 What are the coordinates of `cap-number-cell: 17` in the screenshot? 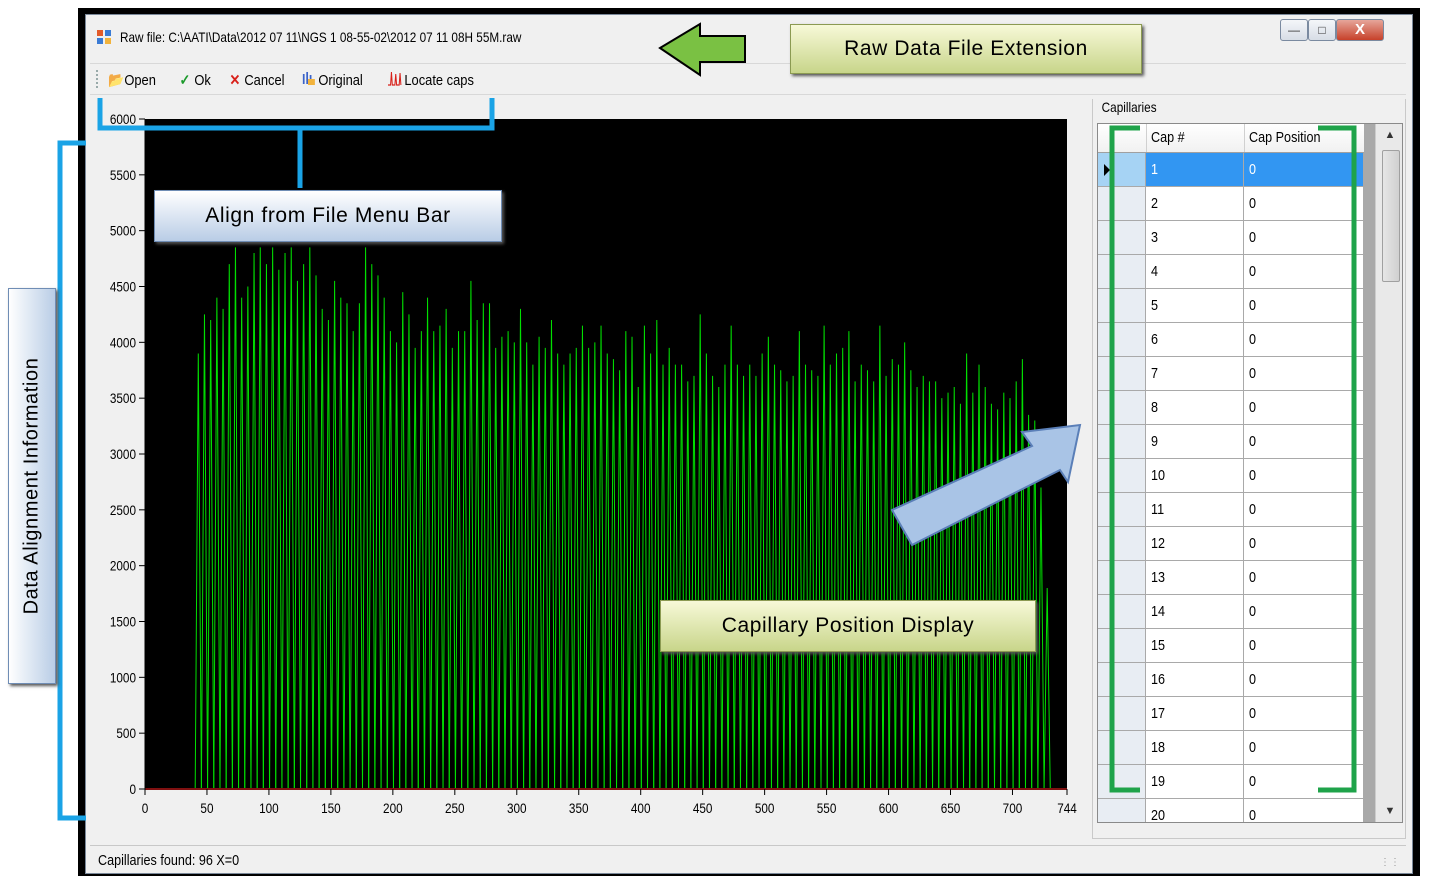 It's located at (1195, 713).